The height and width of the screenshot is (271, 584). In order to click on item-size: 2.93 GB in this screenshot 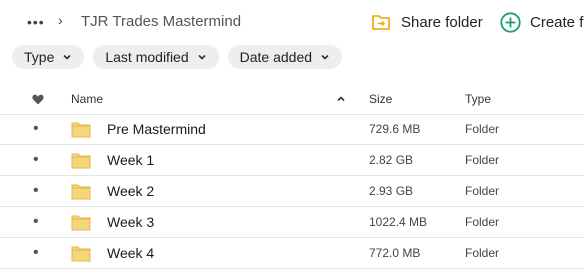, I will do `click(391, 191)`.